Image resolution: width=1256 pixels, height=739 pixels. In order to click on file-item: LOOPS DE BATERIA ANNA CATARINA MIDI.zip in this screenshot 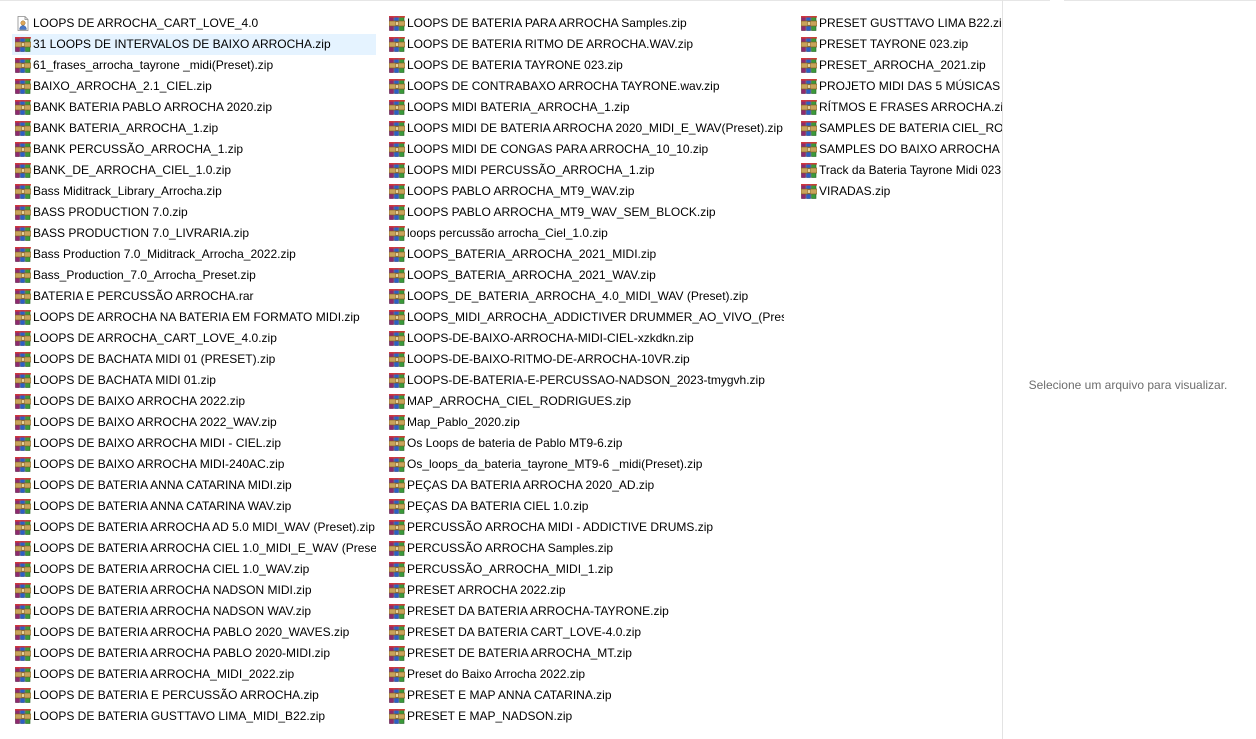, I will do `click(194, 485)`.